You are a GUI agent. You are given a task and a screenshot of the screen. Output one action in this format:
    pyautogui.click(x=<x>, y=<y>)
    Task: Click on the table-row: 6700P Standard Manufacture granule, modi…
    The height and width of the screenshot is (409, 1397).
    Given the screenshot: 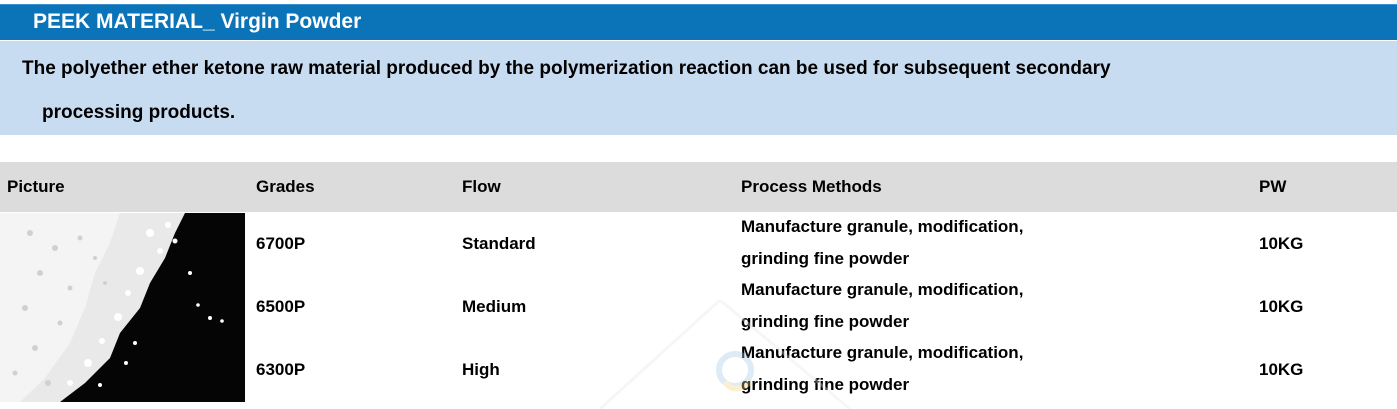 What is the action you would take?
    pyautogui.click(x=821, y=244)
    